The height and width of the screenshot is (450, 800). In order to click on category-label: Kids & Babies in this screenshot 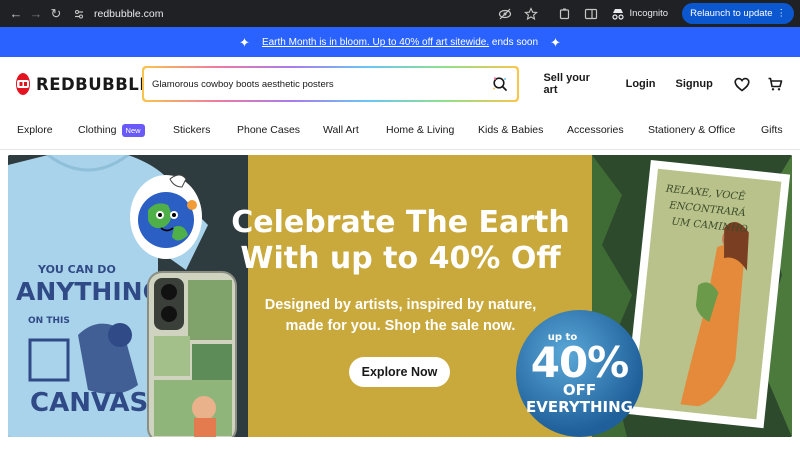, I will do `click(511, 130)`.